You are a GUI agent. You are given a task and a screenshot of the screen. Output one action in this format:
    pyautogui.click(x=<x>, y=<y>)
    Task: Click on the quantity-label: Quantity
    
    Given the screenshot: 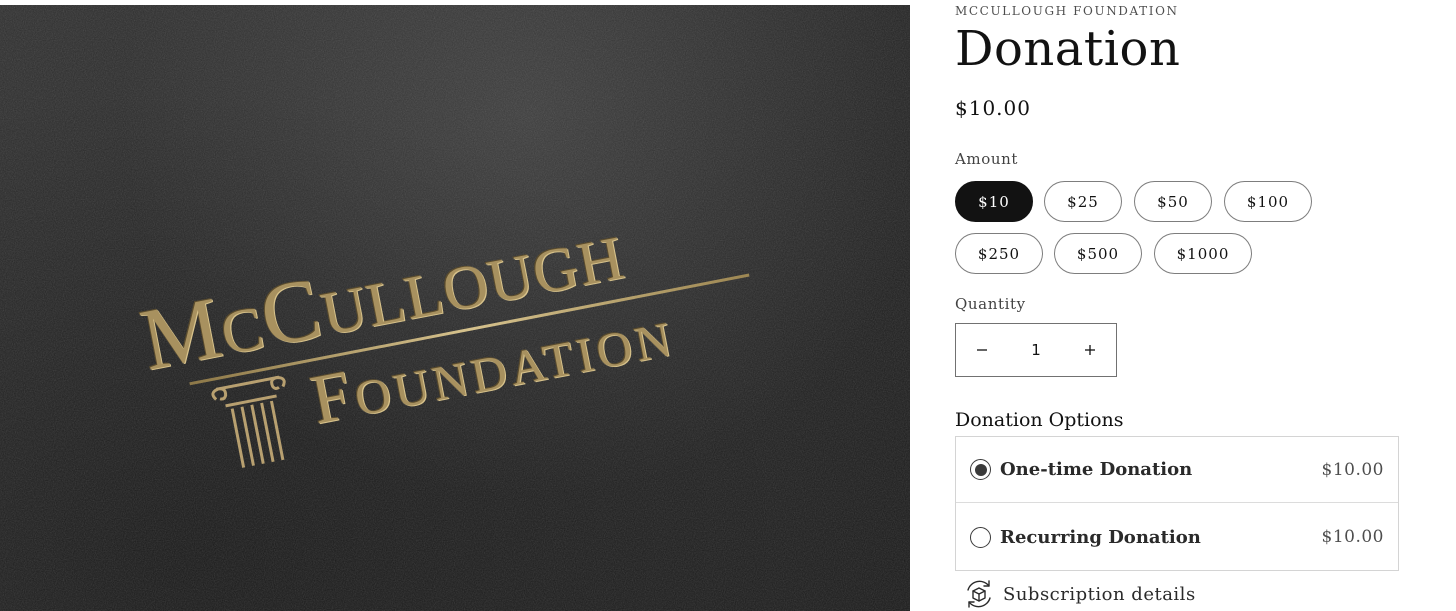 What is the action you would take?
    pyautogui.click(x=990, y=304)
    